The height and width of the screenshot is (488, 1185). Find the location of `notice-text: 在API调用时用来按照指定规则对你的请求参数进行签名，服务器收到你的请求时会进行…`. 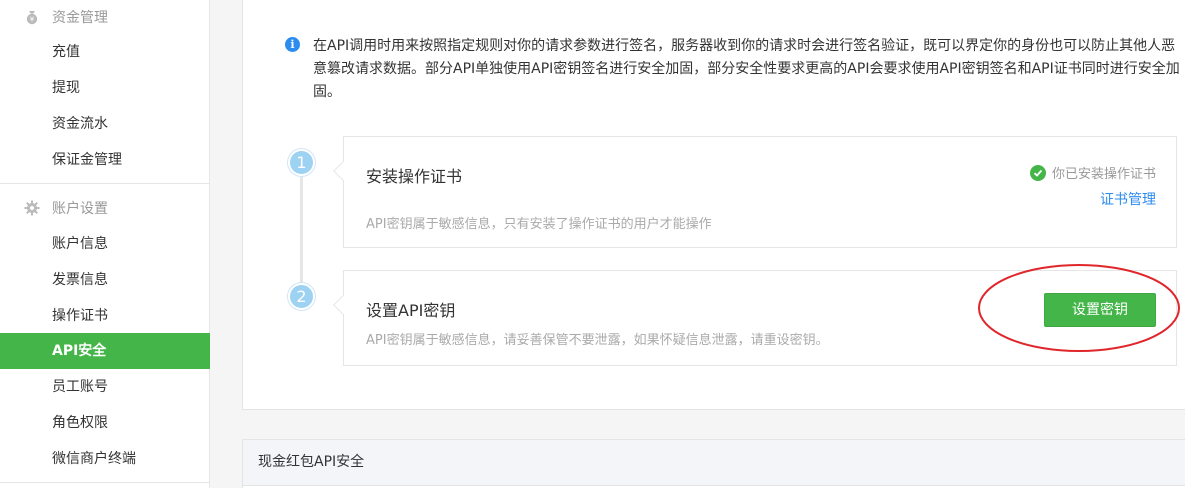

notice-text: 在API调用时用来按照指定规则对你的请求参数进行签名，服务器收到你的请求时会进行… is located at coordinates (746, 69).